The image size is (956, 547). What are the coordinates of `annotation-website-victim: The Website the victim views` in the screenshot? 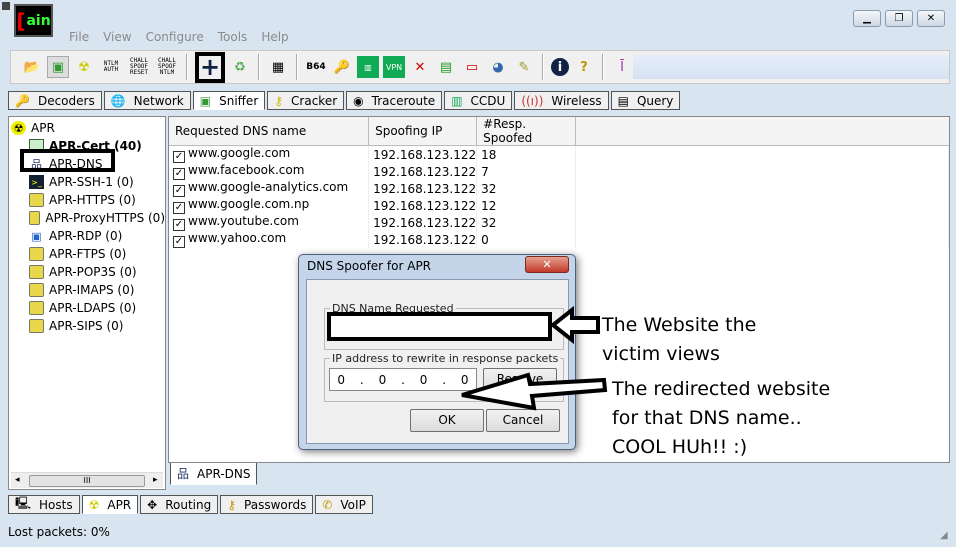 It's located at (679, 339).